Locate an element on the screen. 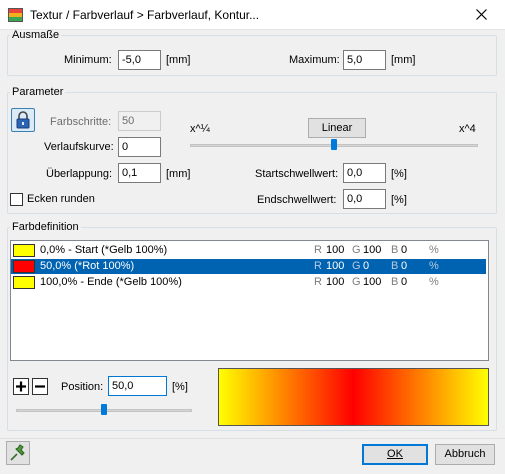 The width and height of the screenshot is (505, 474). lock-button is located at coordinates (23, 120).